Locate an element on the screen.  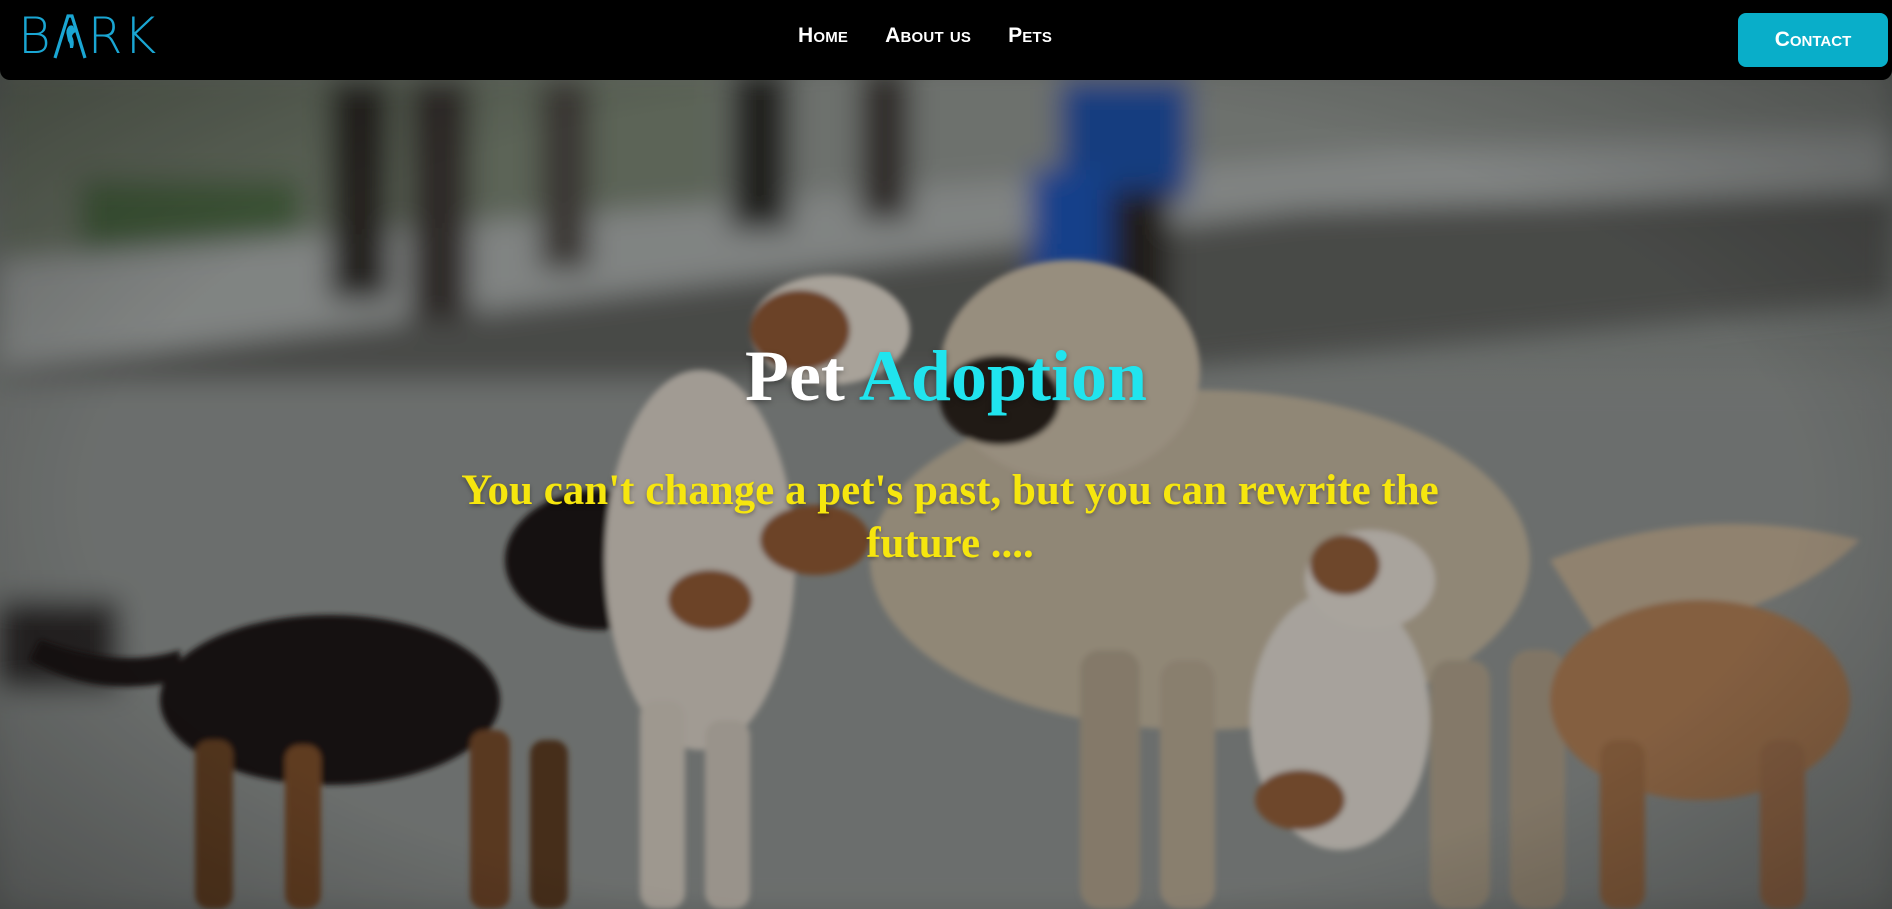
hero-title: Pet Adoption is located at coordinates (946, 376).